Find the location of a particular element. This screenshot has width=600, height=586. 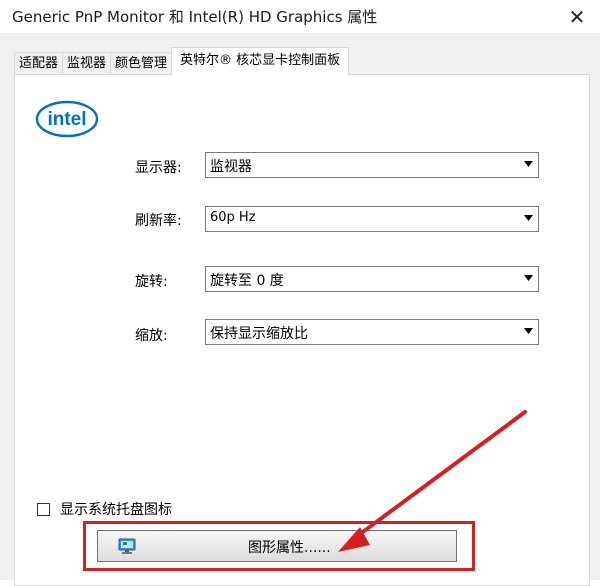

display-select-value: 监视器 is located at coordinates (231, 167).